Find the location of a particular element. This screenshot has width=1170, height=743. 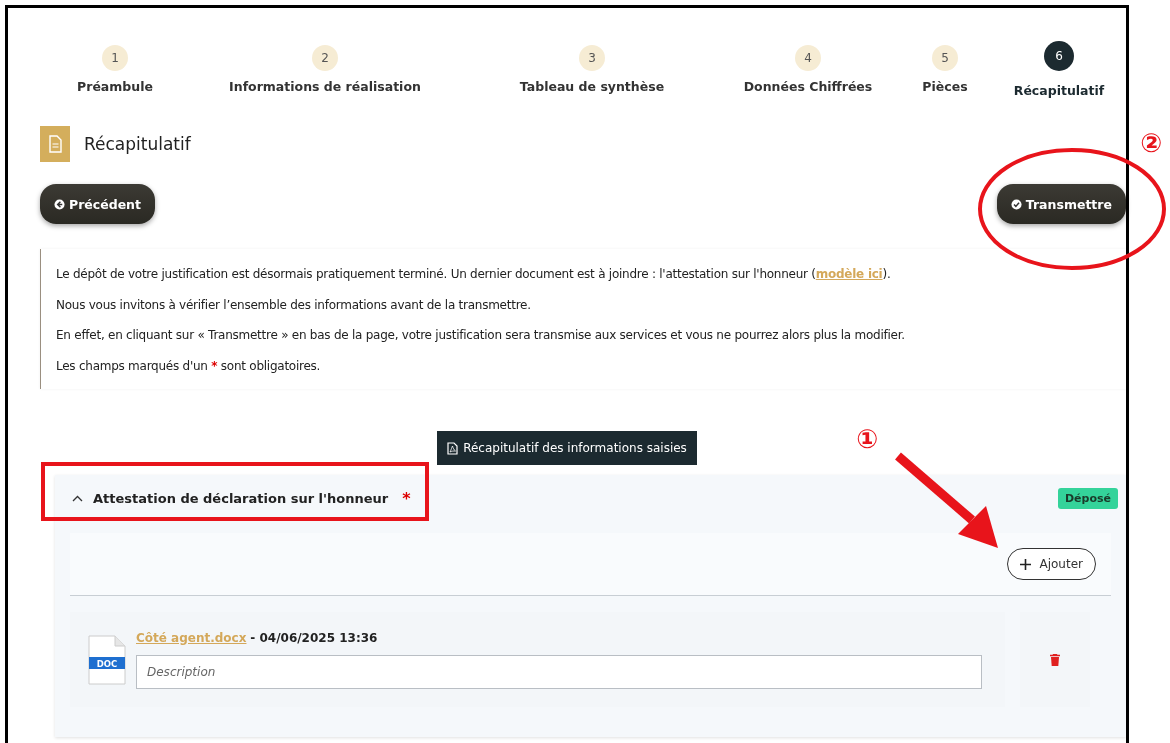

notice-text: Nous vous invitons à vérifier l’ensemble des informations avant de la transmettre. is located at coordinates (294, 305).